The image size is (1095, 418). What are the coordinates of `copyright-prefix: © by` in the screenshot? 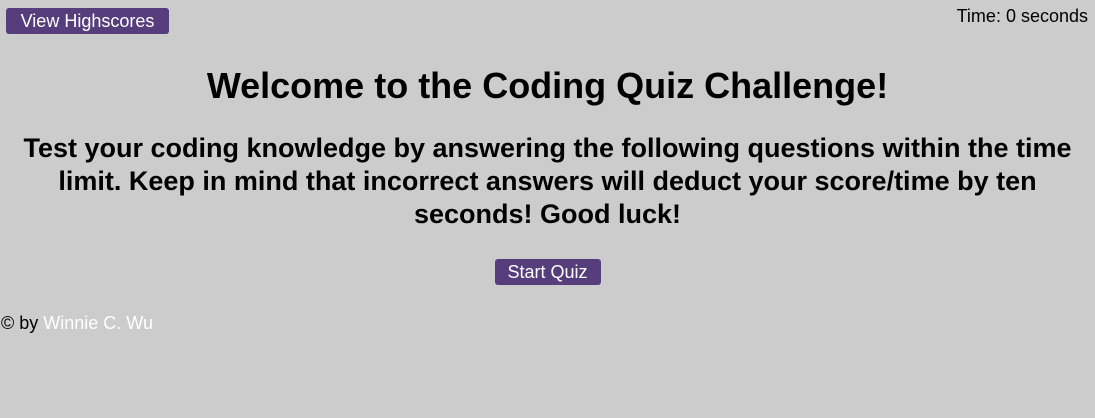 It's located at (22, 323).